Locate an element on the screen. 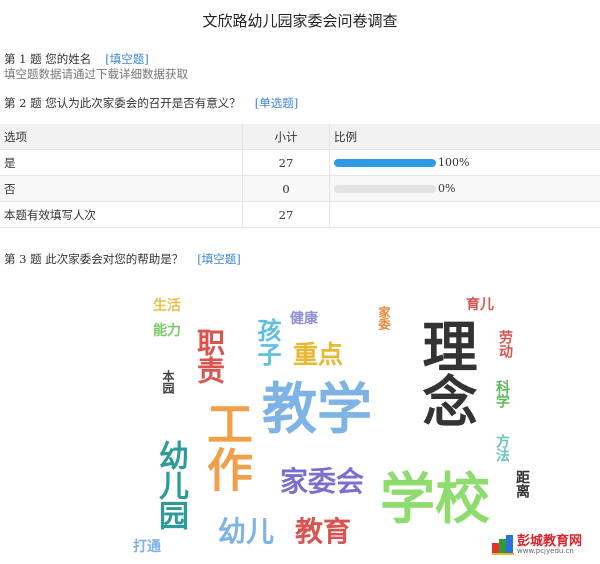 The height and width of the screenshot is (564, 600). page-title: 文欣路幼儿园家委会问卷调查 is located at coordinates (300, 21).